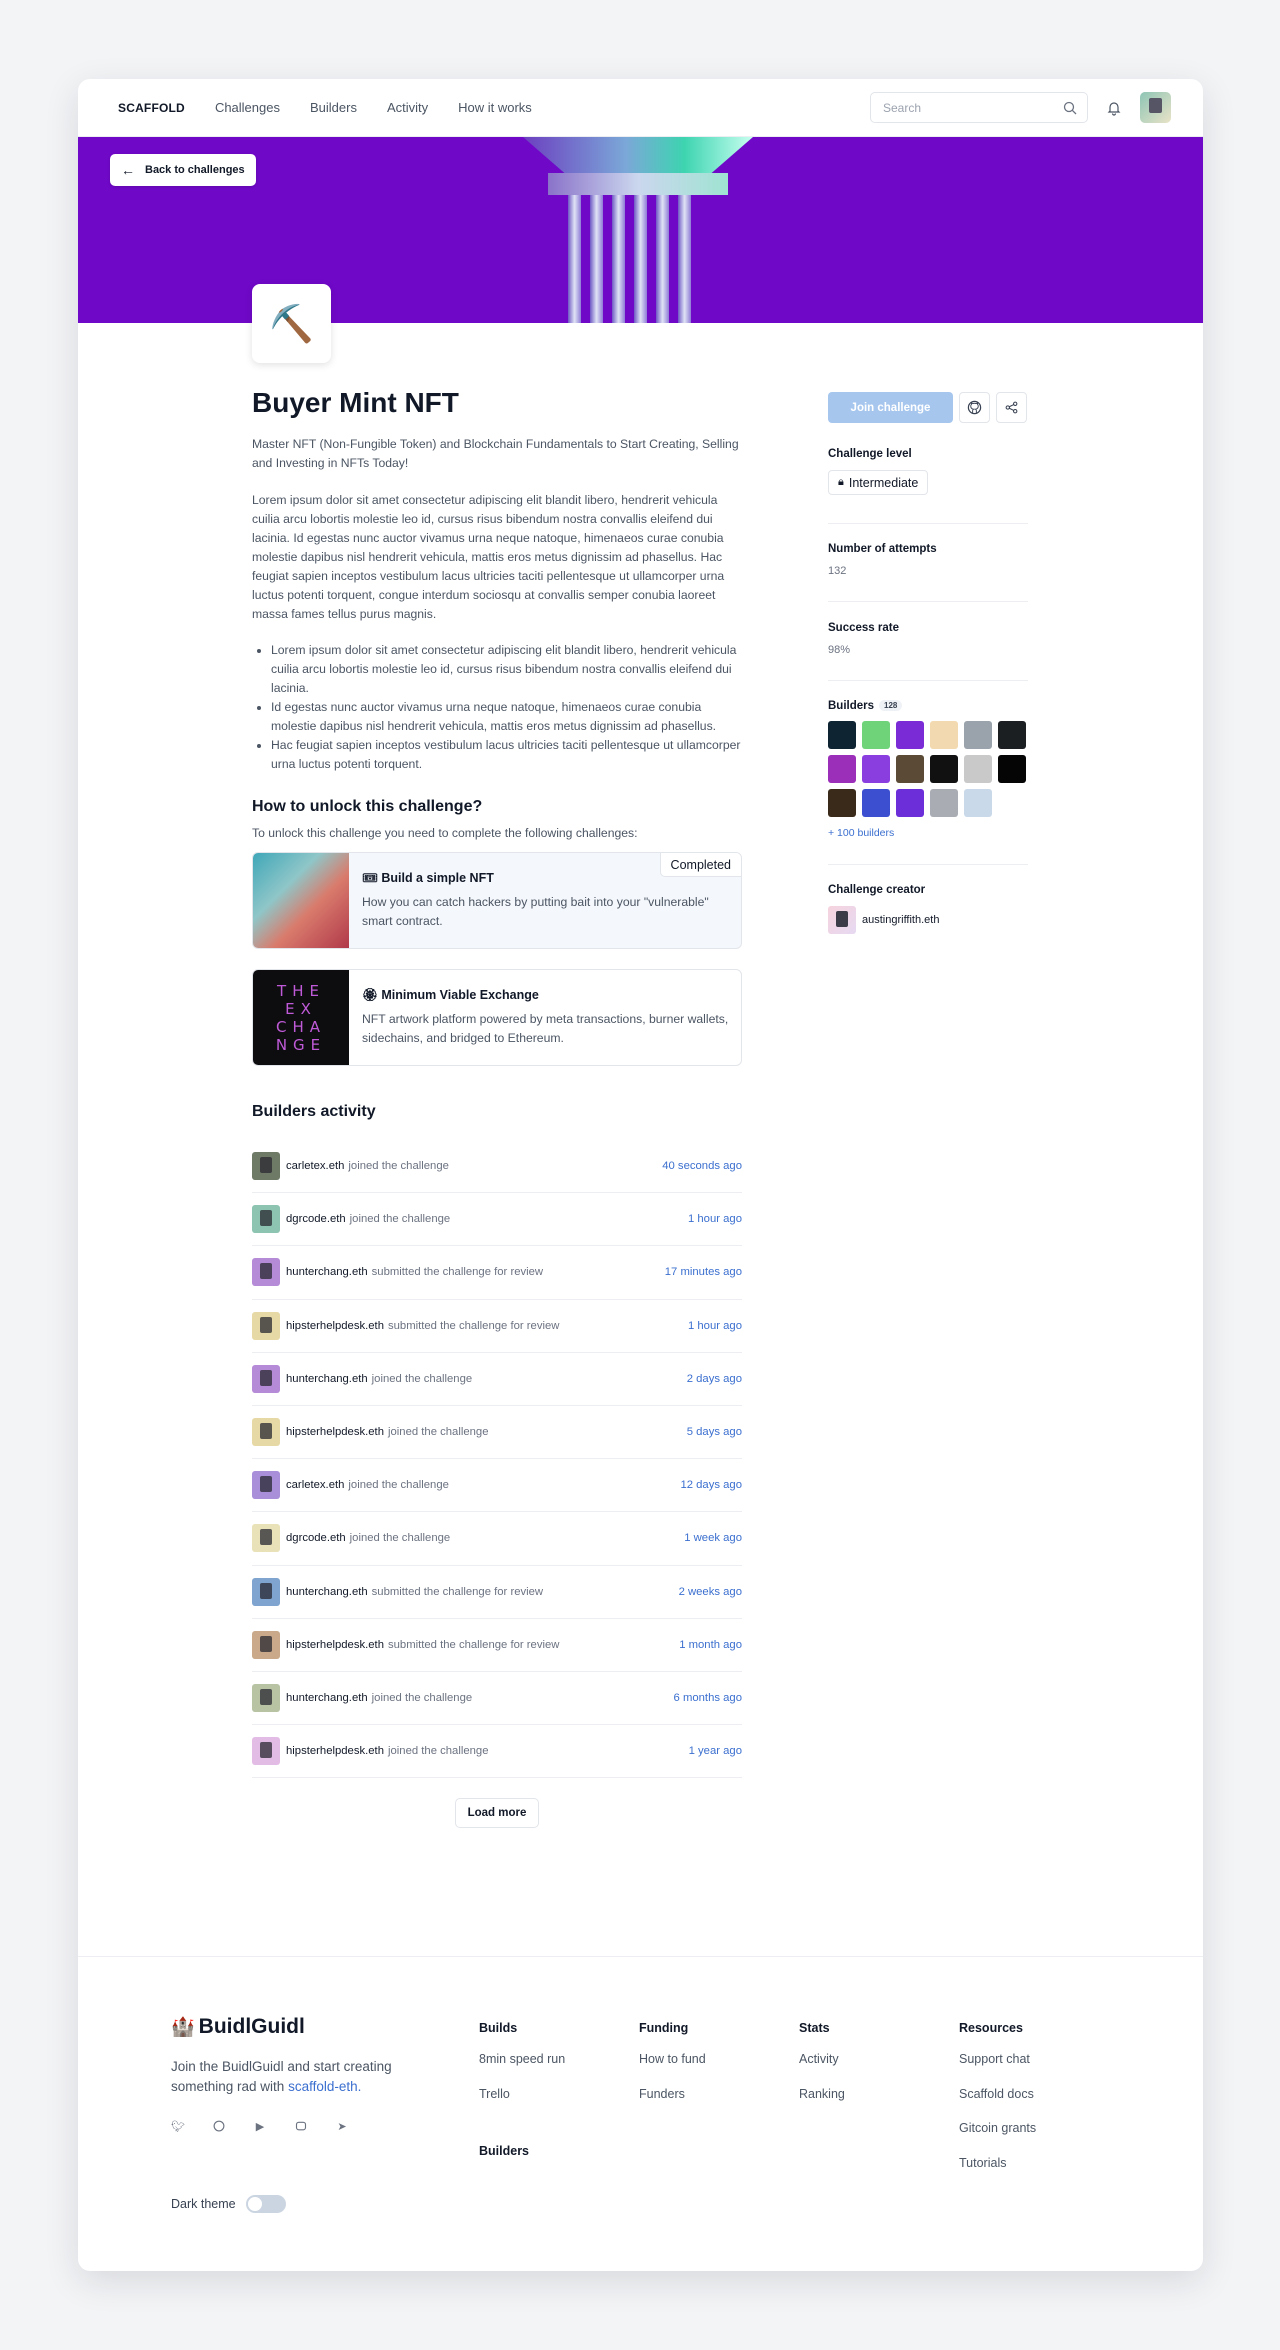 Image resolution: width=1280 pixels, height=2350 pixels. What do you see at coordinates (1155, 107) in the screenshot?
I see `user-avatar` at bounding box center [1155, 107].